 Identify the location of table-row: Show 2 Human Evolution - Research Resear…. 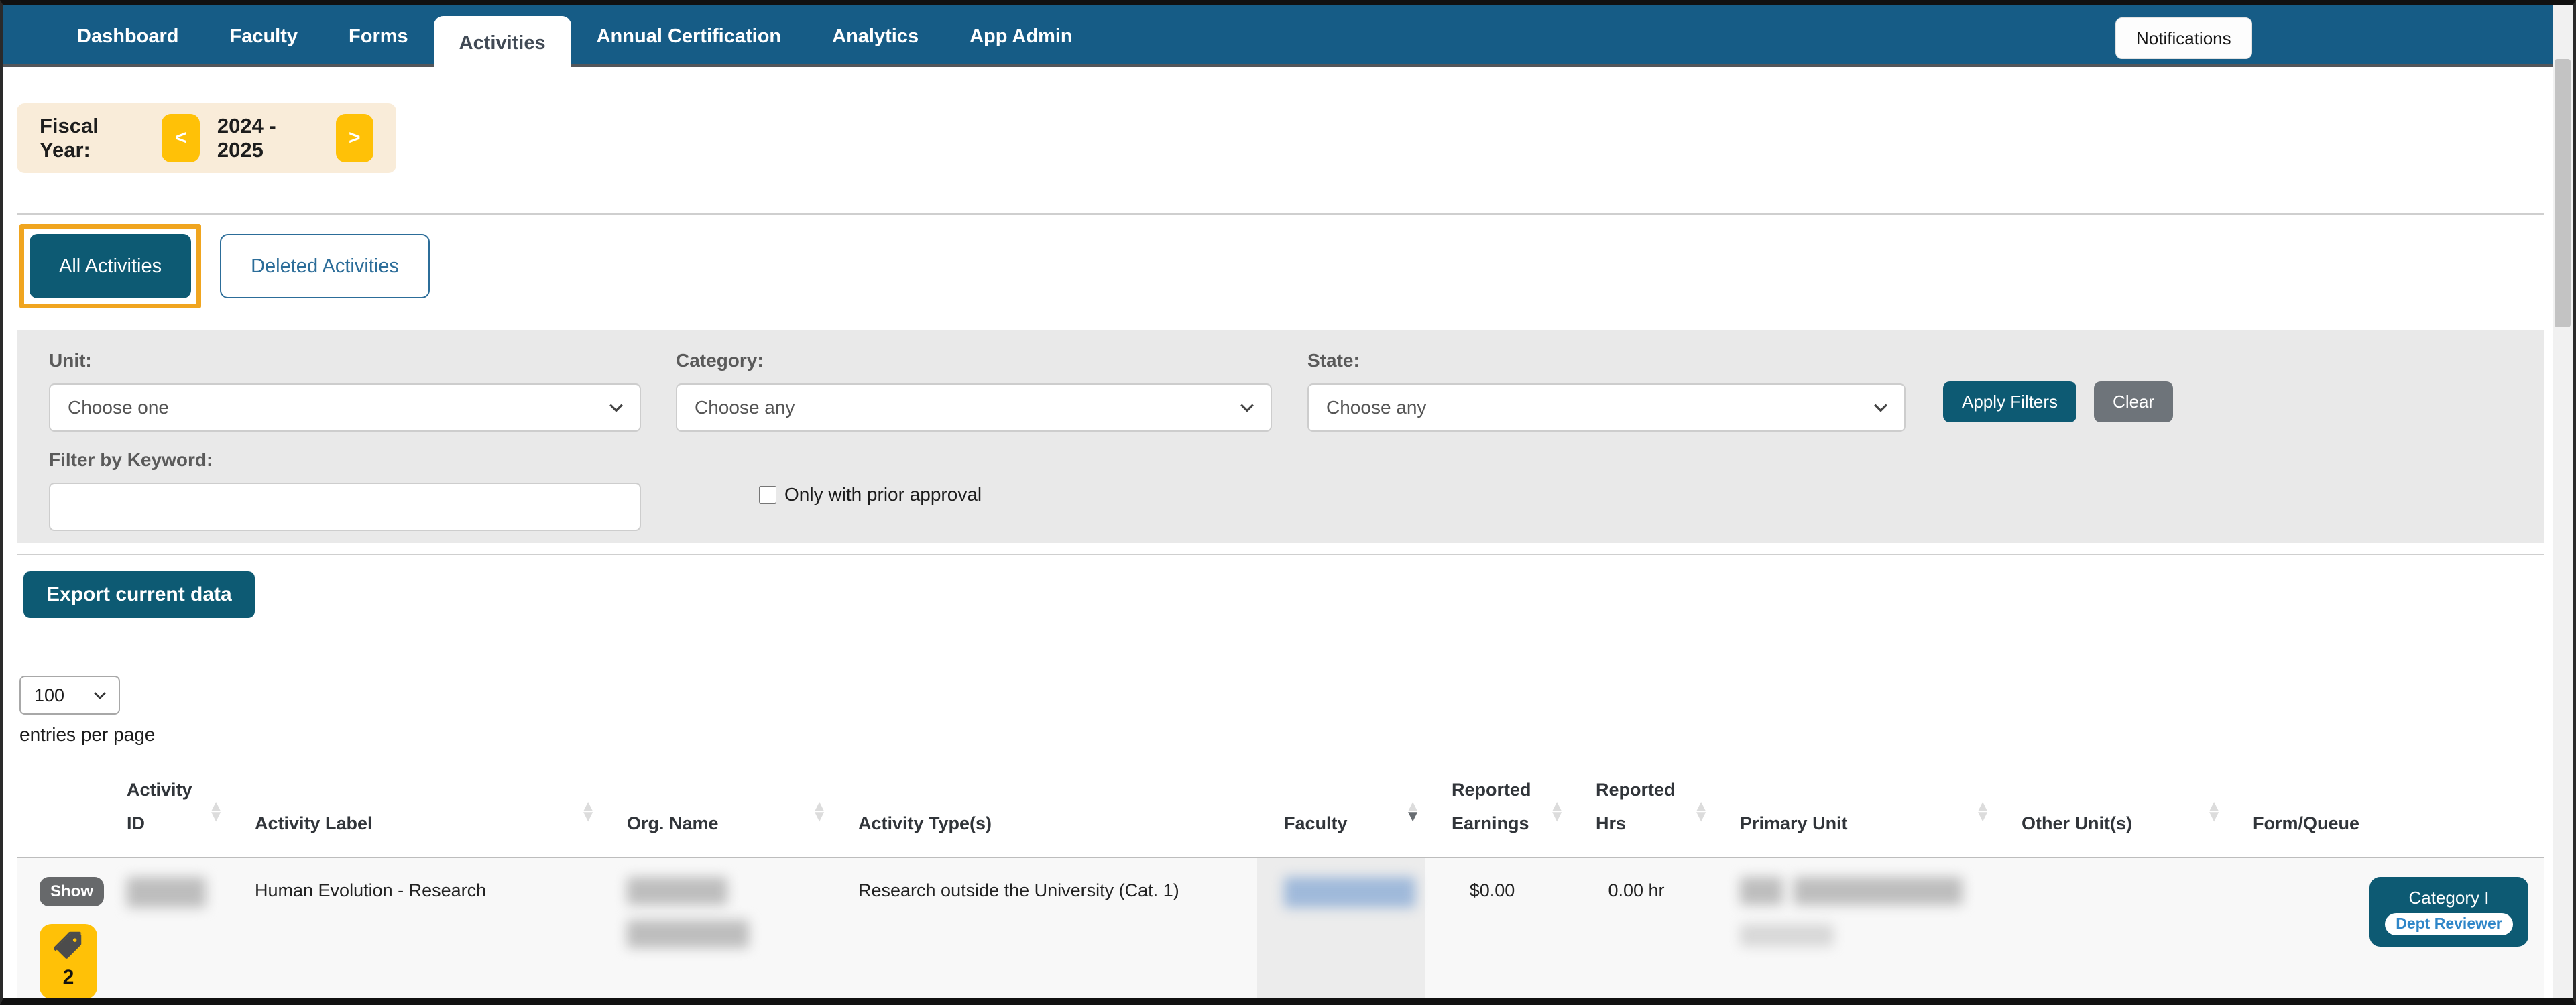
(1280, 927).